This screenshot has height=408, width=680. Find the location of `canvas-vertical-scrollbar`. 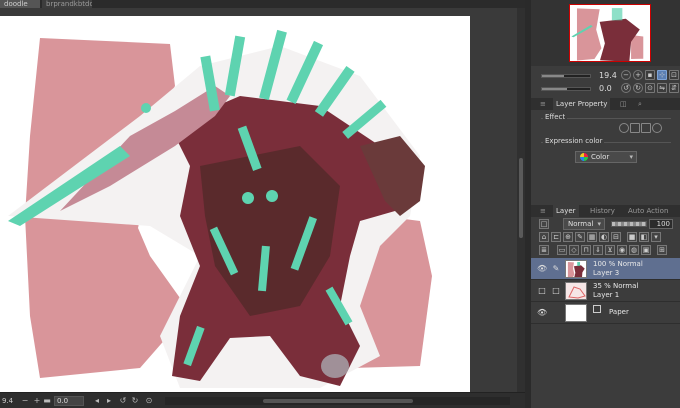

canvas-vertical-scrollbar is located at coordinates (521, 200).